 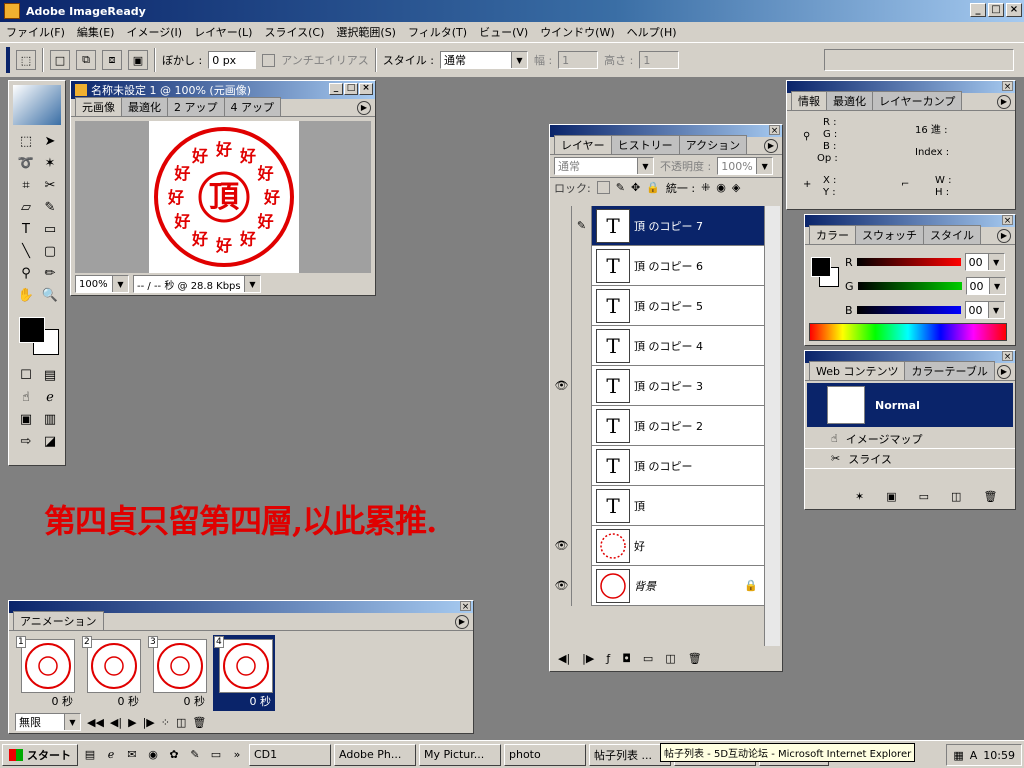 What do you see at coordinates (603, 187) in the screenshot?
I see `lock-transparency-checkbox` at bounding box center [603, 187].